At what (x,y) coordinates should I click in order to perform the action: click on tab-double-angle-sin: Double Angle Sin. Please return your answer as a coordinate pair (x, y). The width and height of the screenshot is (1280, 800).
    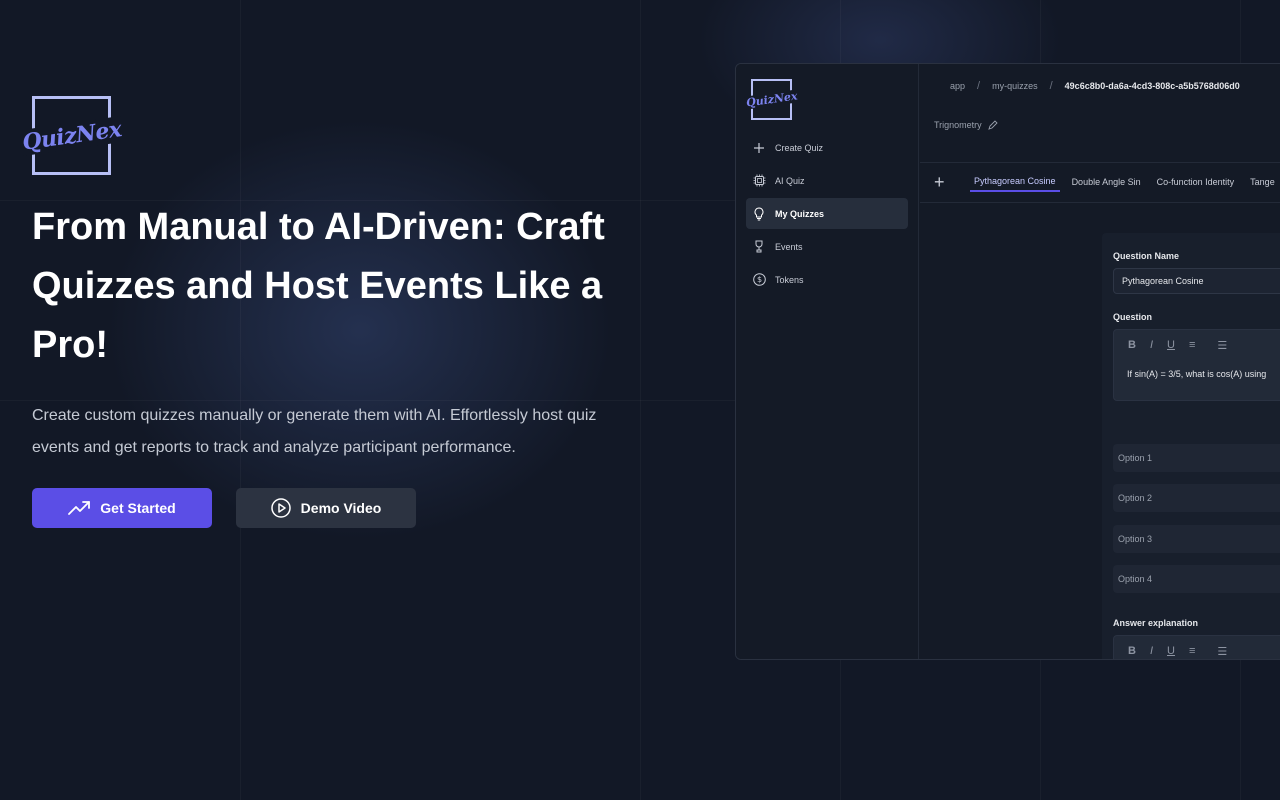
    Looking at the image, I should click on (1106, 182).